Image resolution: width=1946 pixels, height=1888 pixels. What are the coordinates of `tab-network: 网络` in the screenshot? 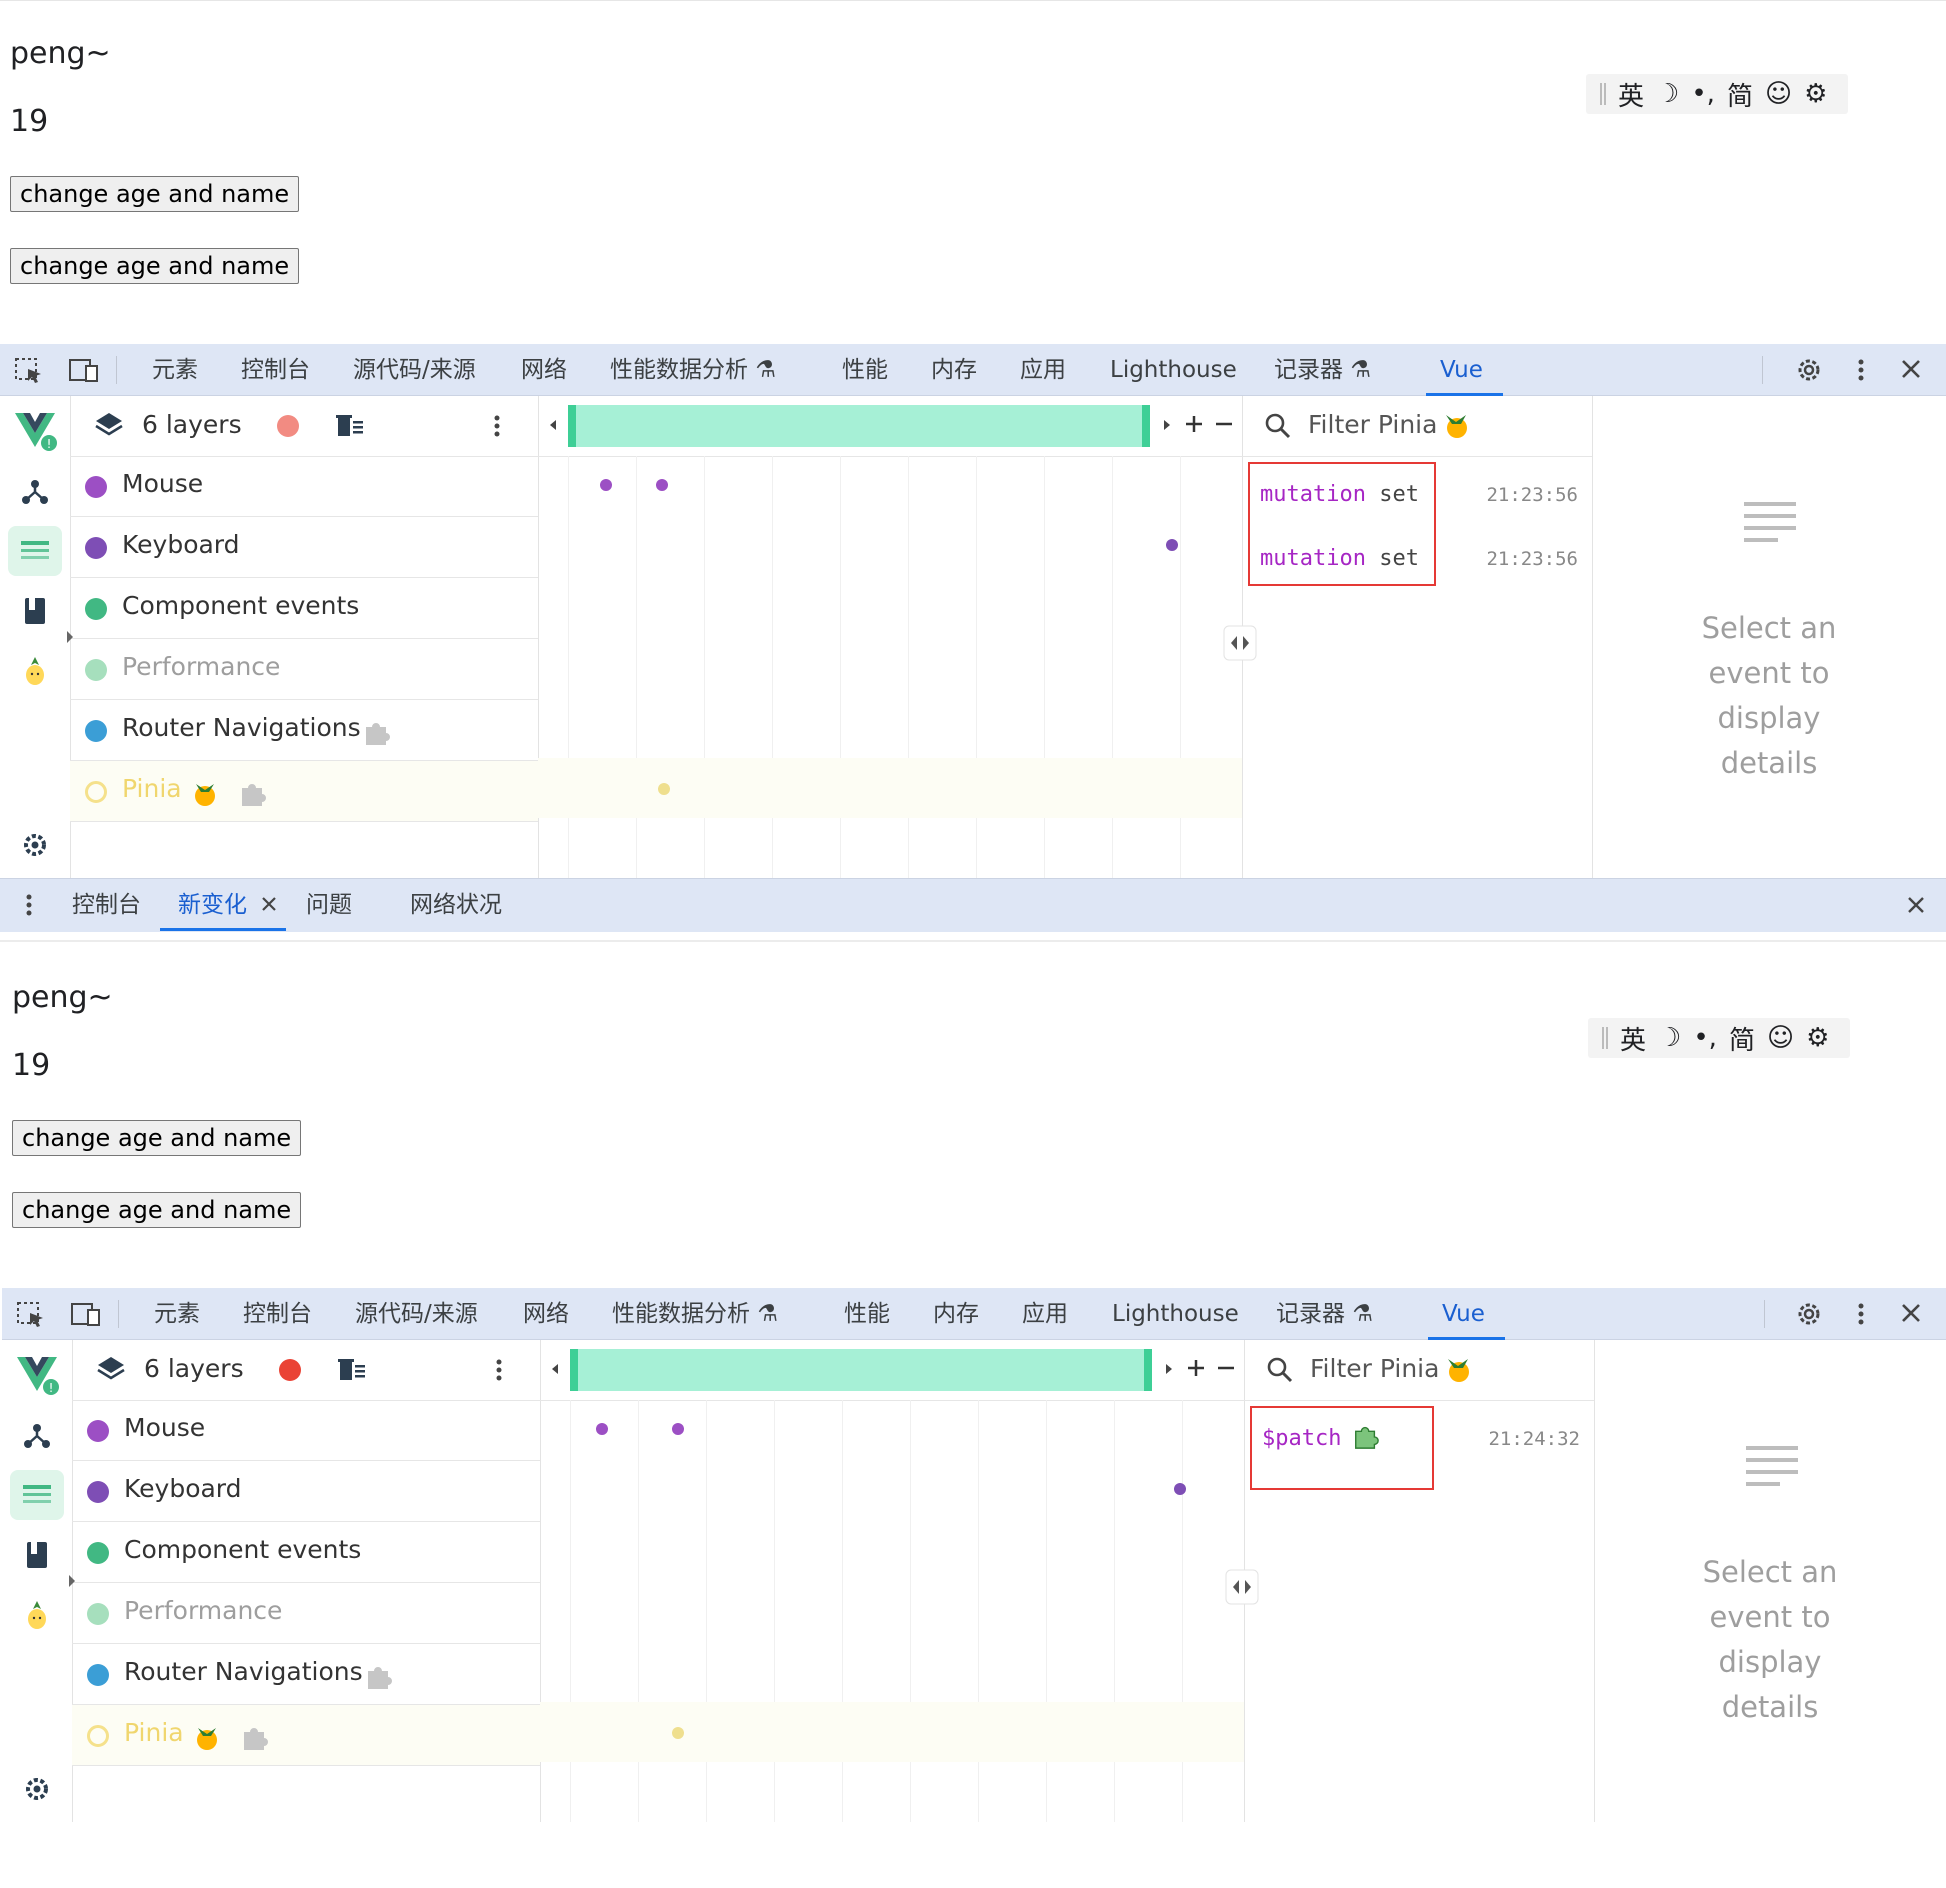 It's located at (544, 370).